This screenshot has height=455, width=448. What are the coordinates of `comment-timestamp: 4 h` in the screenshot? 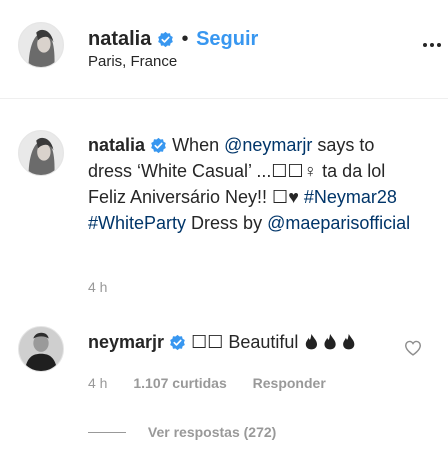 It's located at (97, 383).